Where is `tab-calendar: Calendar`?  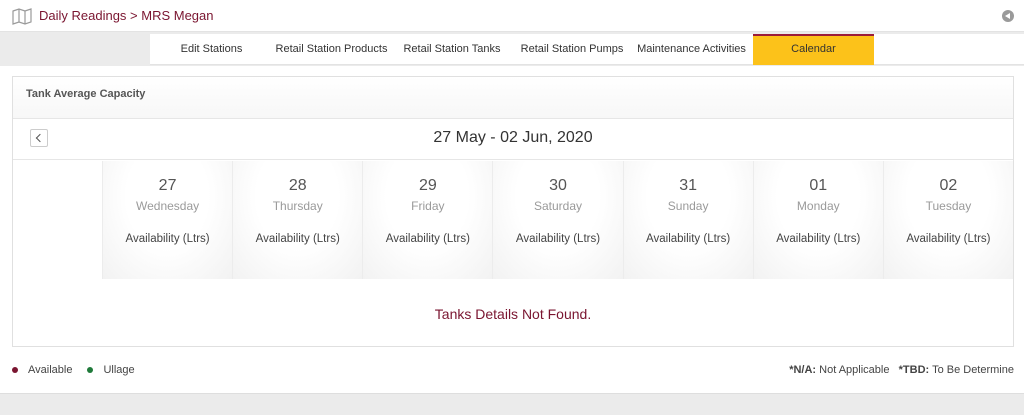 tab-calendar: Calendar is located at coordinates (813, 49).